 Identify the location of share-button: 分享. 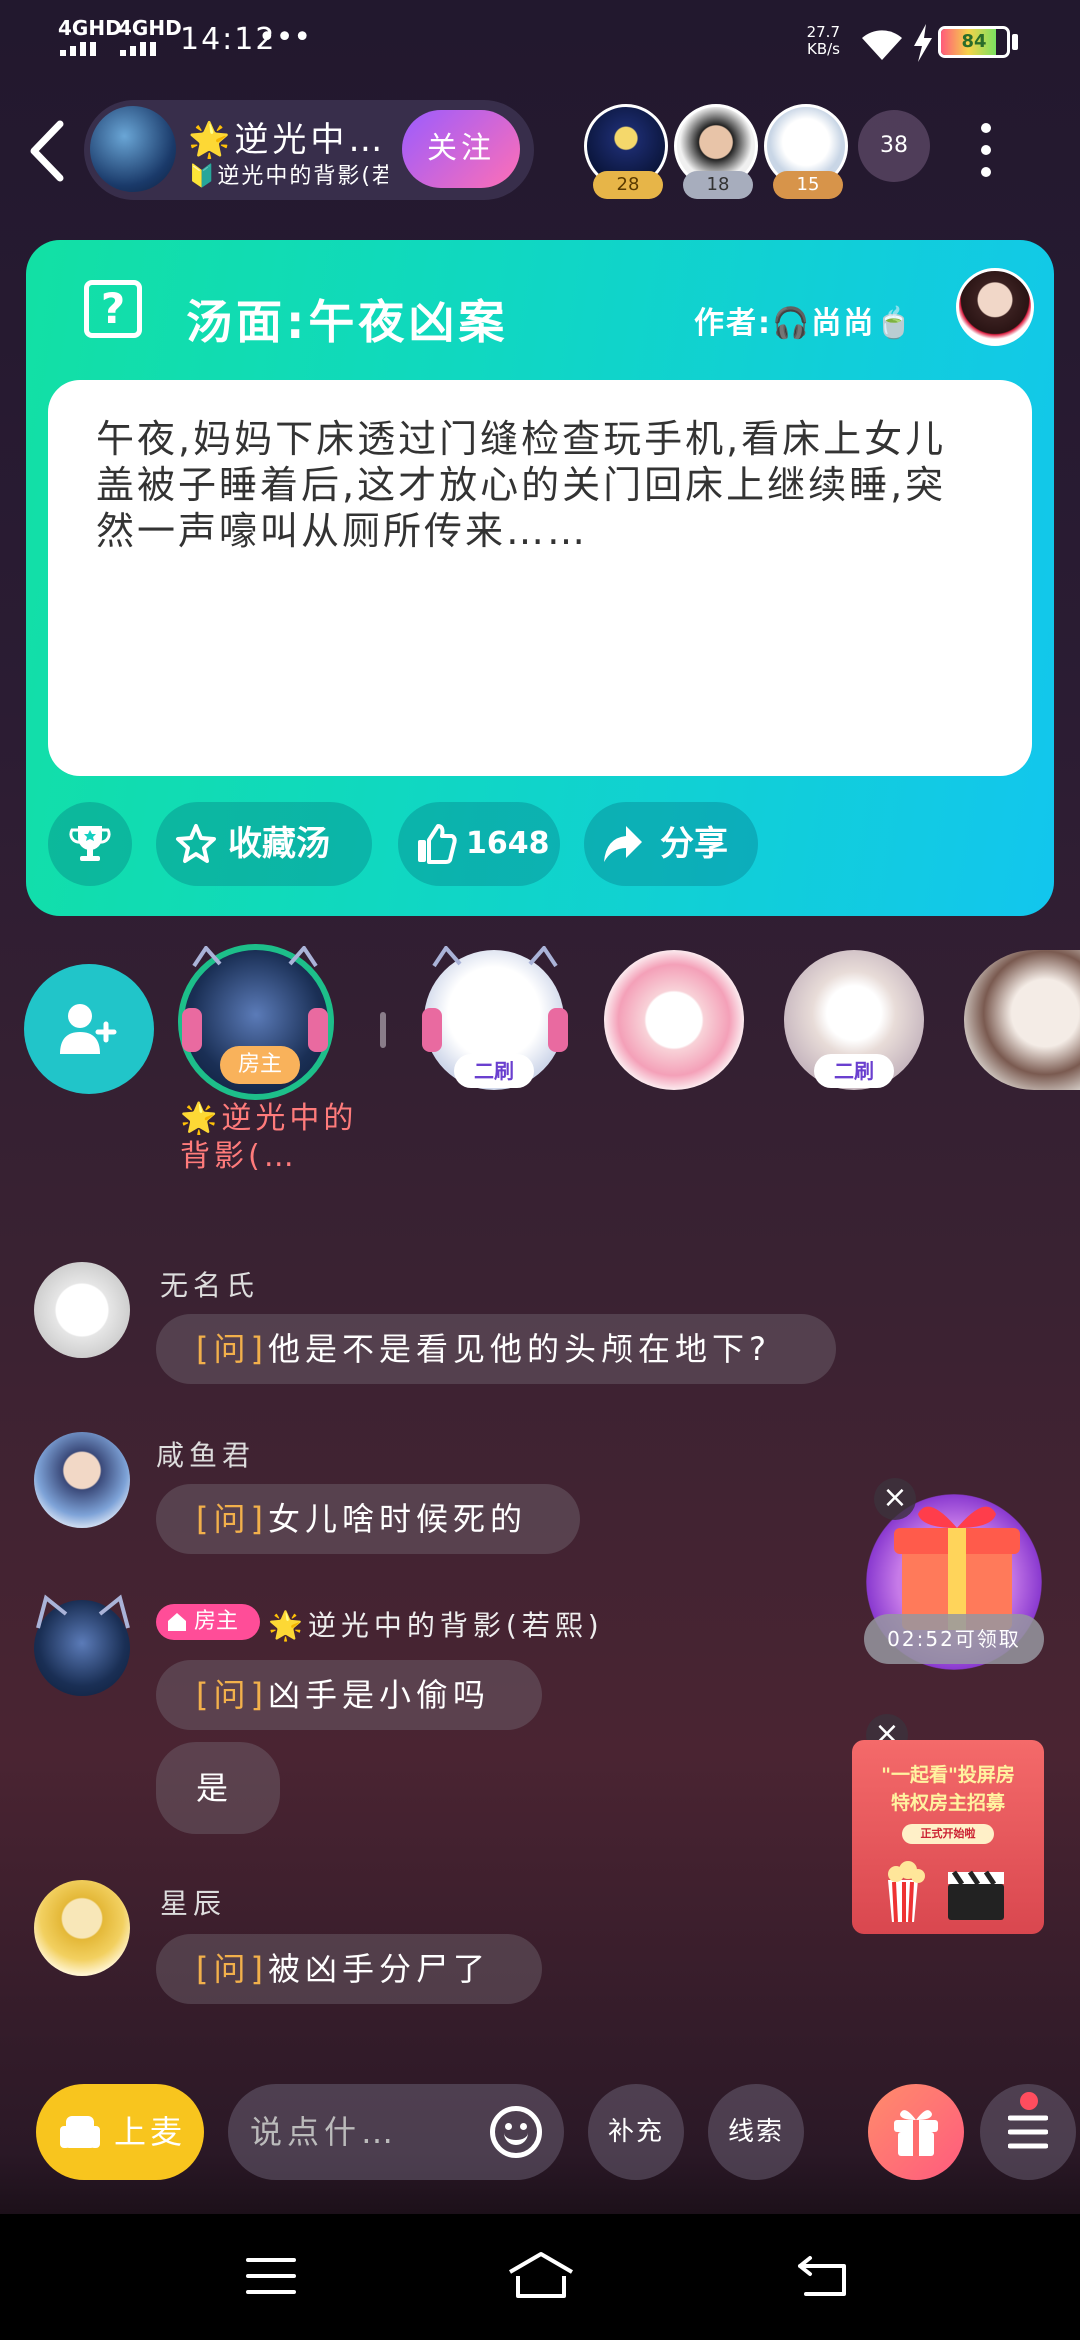
(671, 844).